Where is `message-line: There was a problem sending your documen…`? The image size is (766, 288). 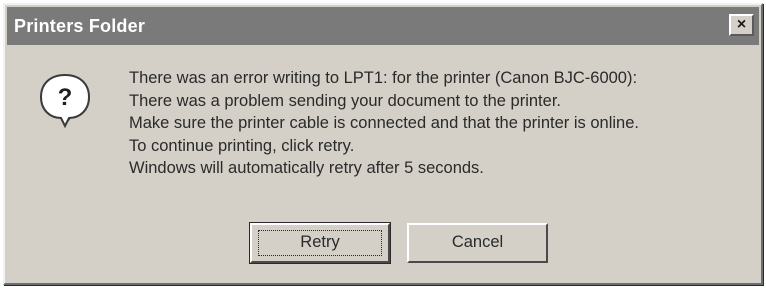
message-line: There was a problem sending your documen… is located at coordinates (345, 100).